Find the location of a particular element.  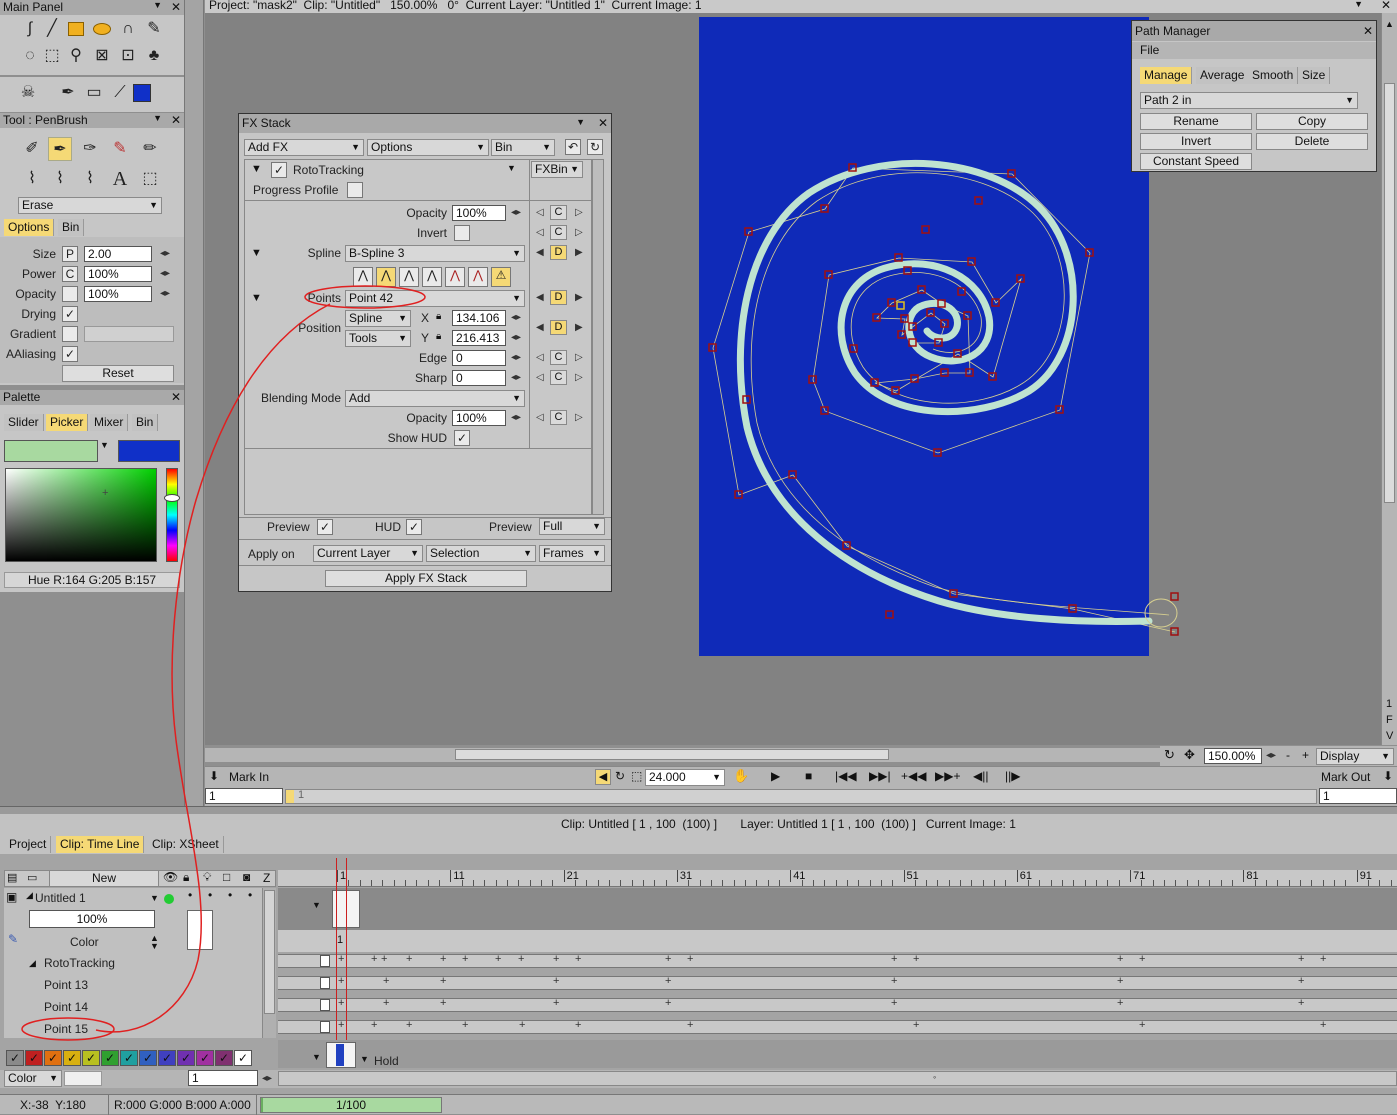

tab-clip-timeline: Clip: Time Line is located at coordinates (100, 844).